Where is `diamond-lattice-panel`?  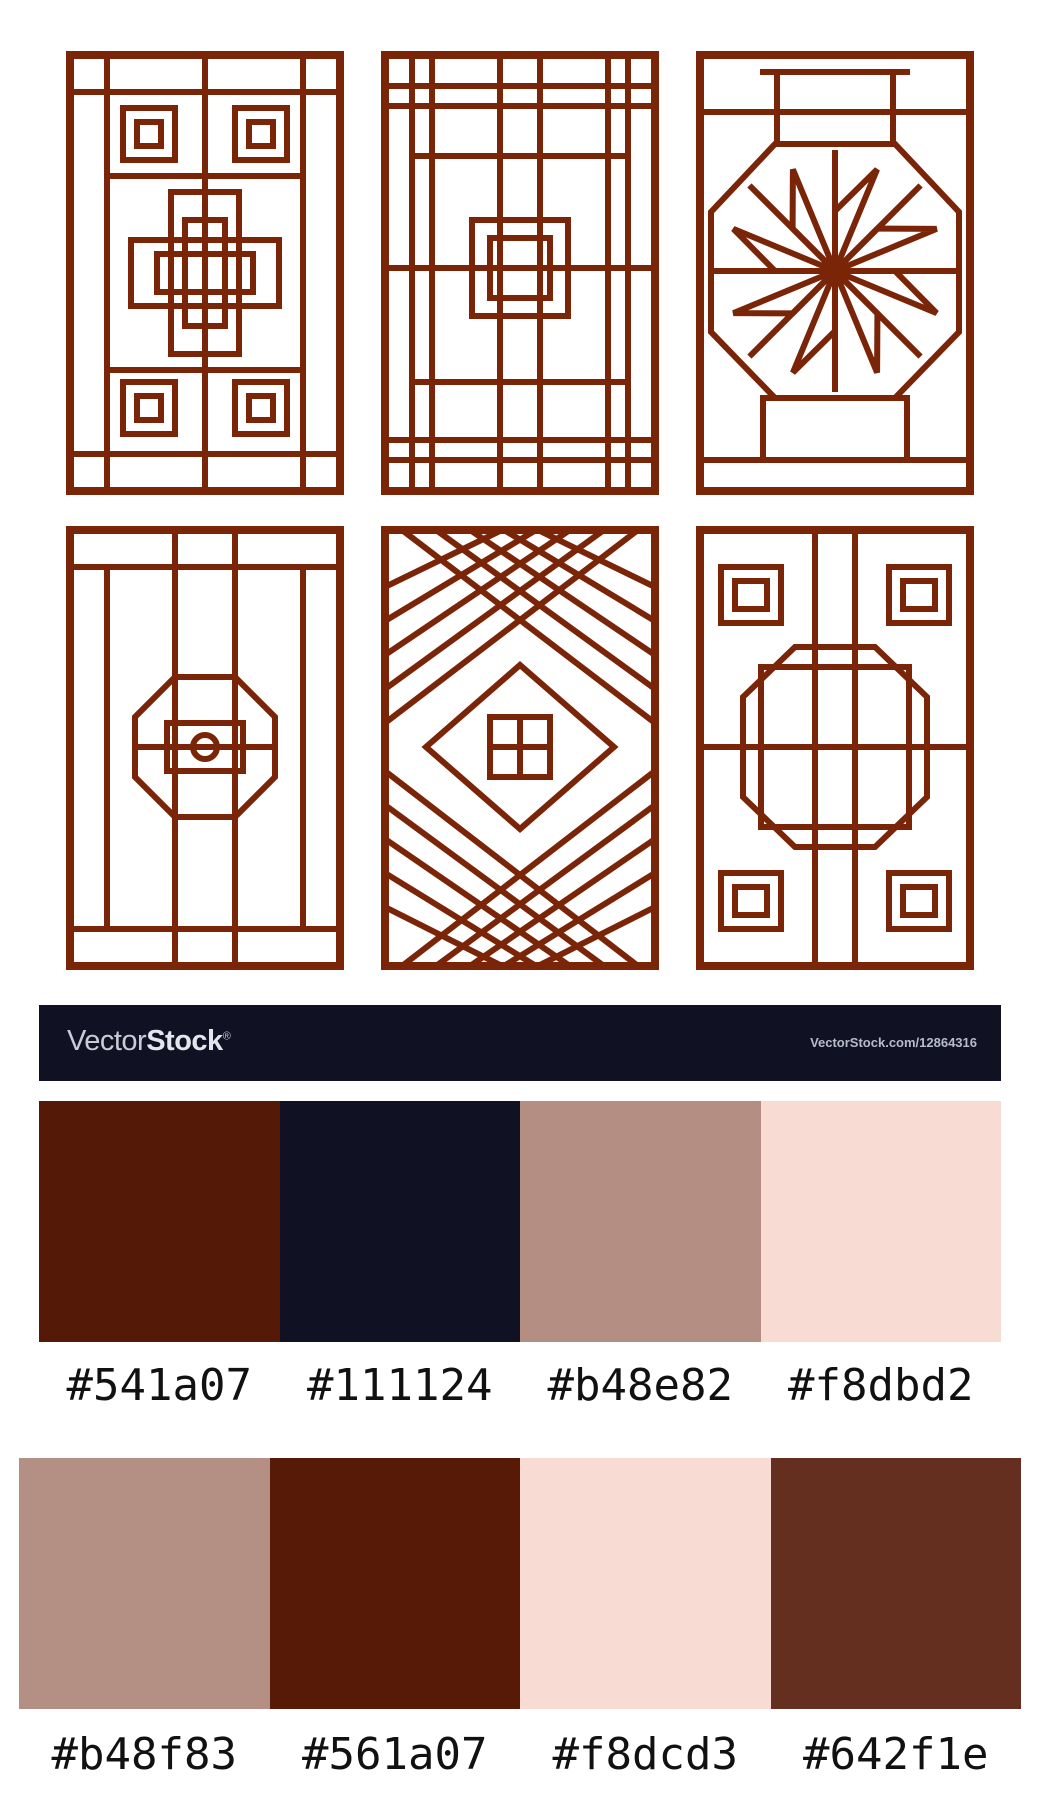
diamond-lattice-panel is located at coordinates (520, 748).